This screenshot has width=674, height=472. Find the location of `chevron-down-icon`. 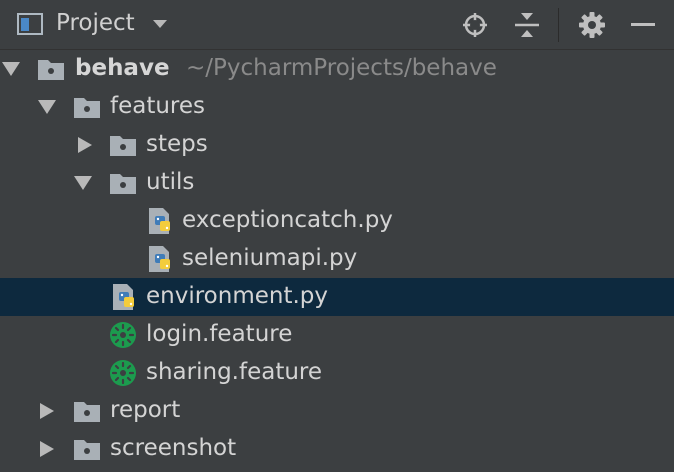

chevron-down-icon is located at coordinates (160, 24).